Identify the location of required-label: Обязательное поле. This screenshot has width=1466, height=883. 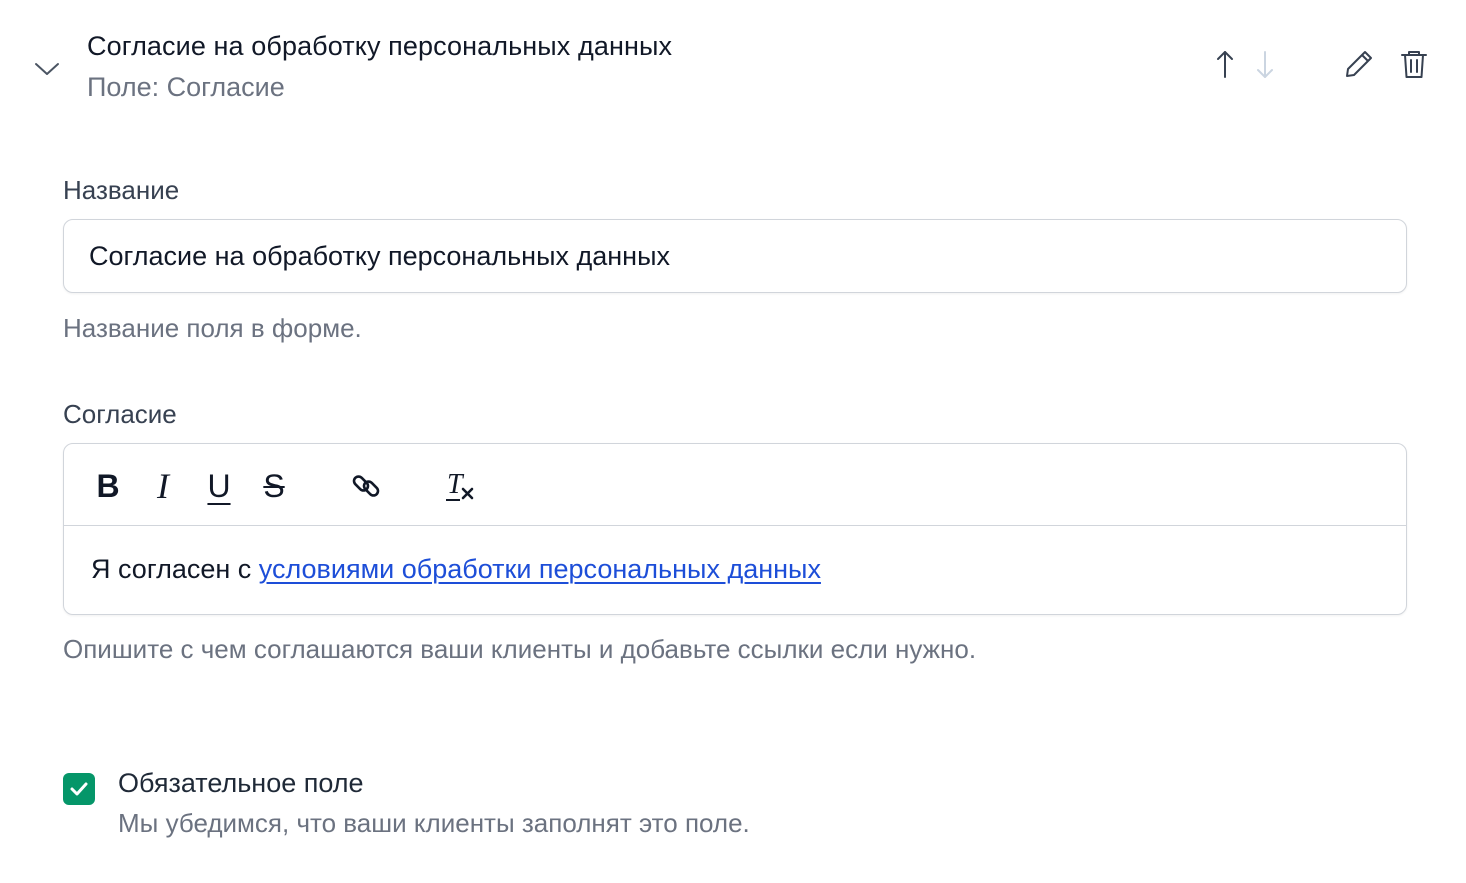
(241, 783).